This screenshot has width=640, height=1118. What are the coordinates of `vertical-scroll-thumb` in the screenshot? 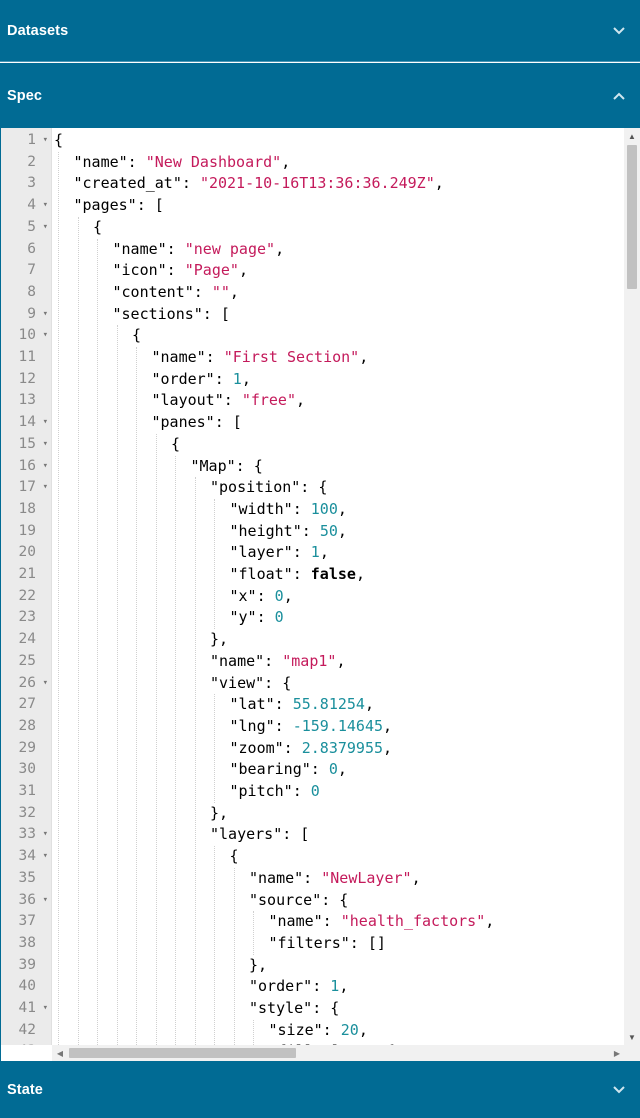 It's located at (632, 217).